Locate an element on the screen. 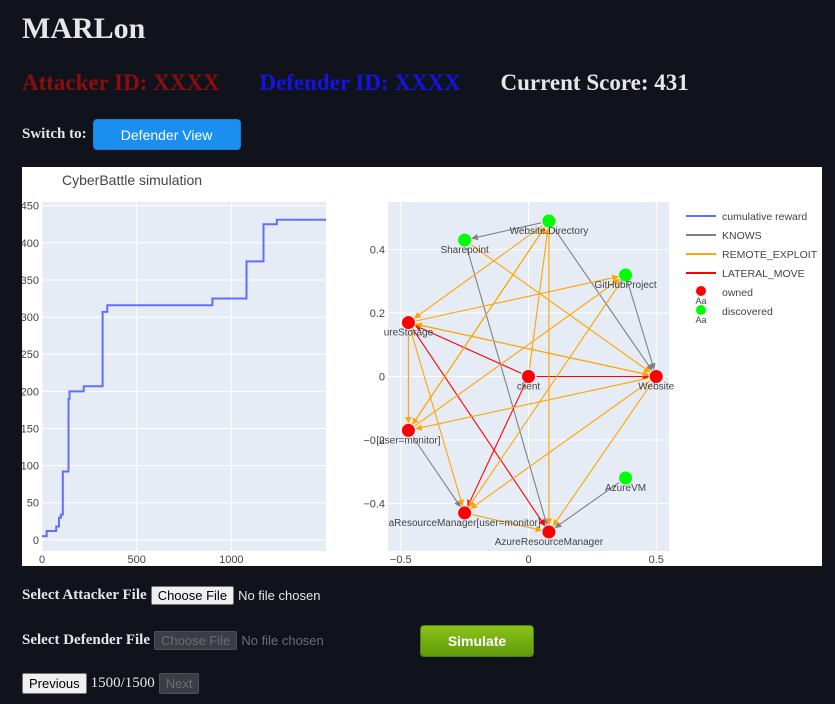 The width and height of the screenshot is (835, 704). legend-label: cumulative reward is located at coordinates (764, 217).